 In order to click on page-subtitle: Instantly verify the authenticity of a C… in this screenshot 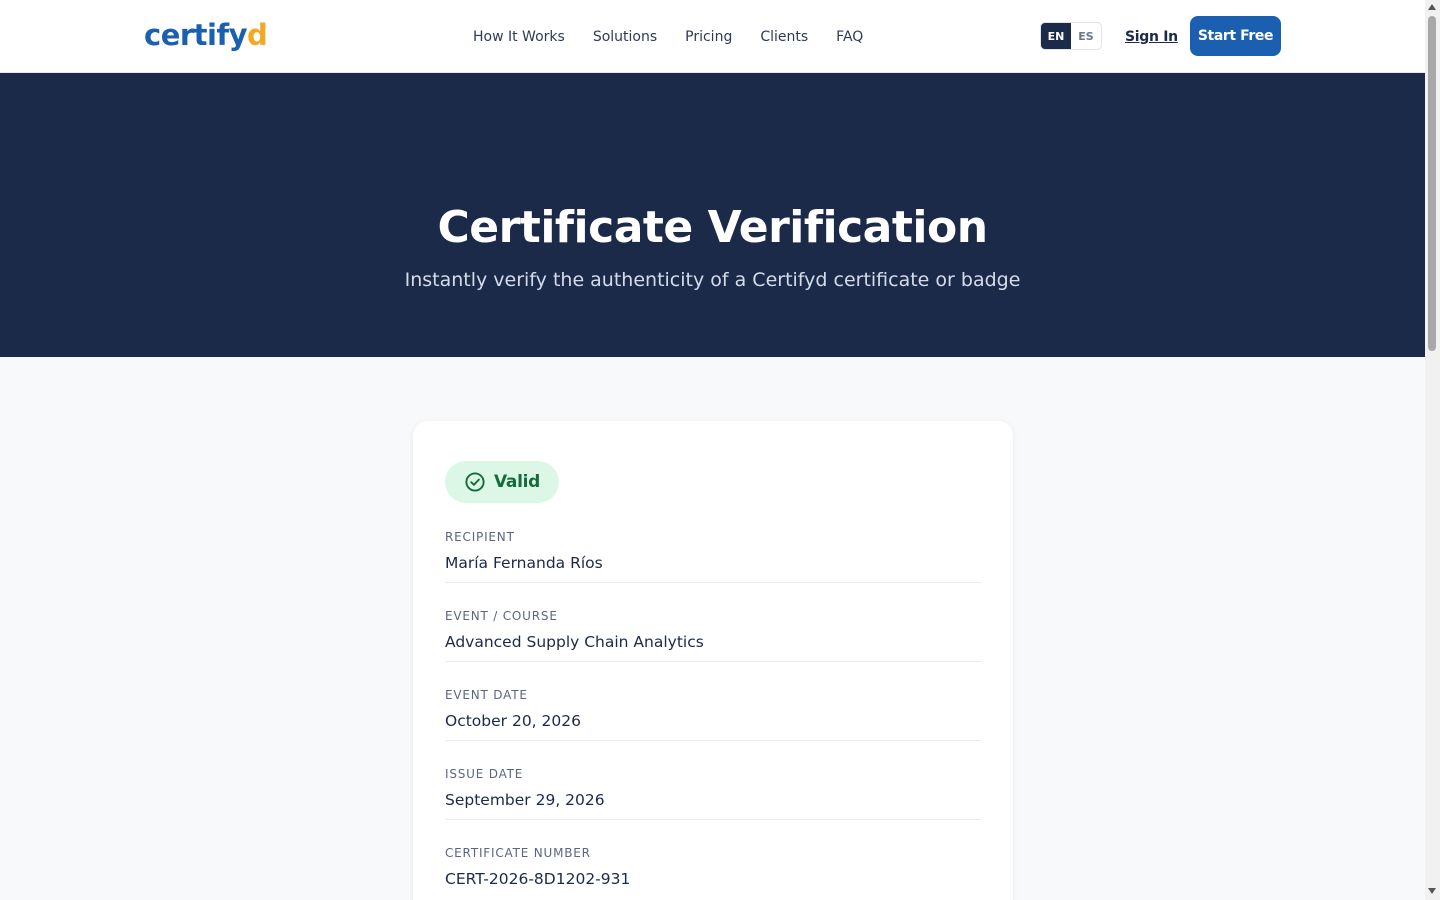, I will do `click(712, 280)`.